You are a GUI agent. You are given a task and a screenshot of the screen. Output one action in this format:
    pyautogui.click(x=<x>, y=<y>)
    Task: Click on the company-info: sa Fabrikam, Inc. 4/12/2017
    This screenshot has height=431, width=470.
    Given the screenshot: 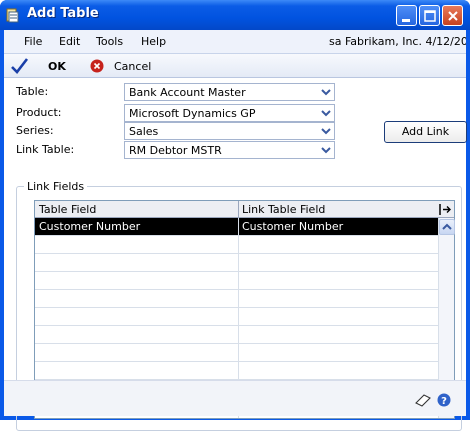 What is the action you would take?
    pyautogui.click(x=397, y=41)
    